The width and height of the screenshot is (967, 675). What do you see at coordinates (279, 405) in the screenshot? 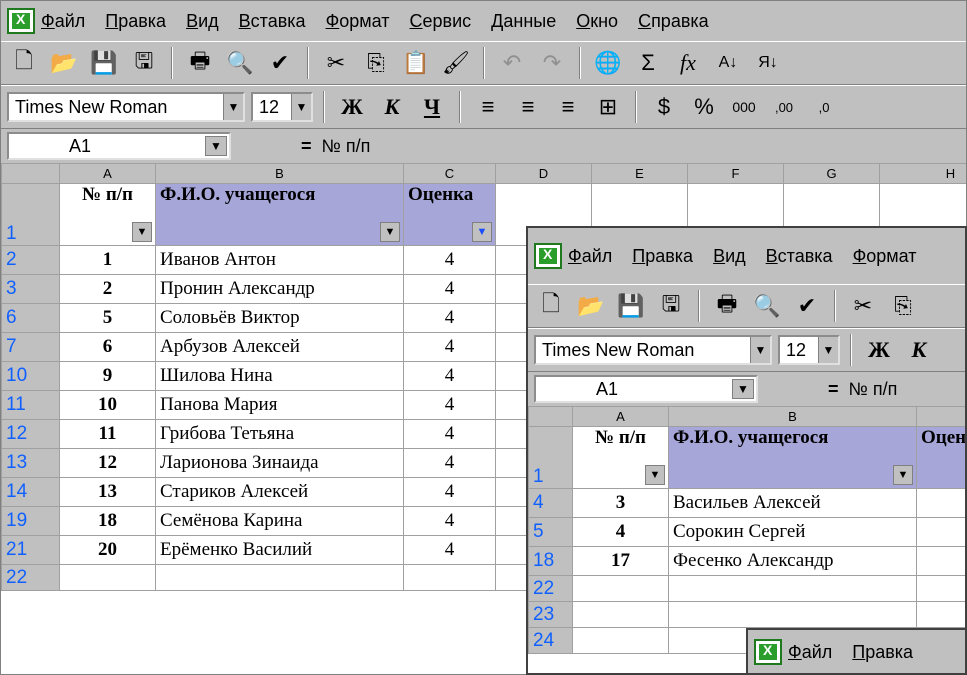
I see `cell-student-name: Панова Мария` at bounding box center [279, 405].